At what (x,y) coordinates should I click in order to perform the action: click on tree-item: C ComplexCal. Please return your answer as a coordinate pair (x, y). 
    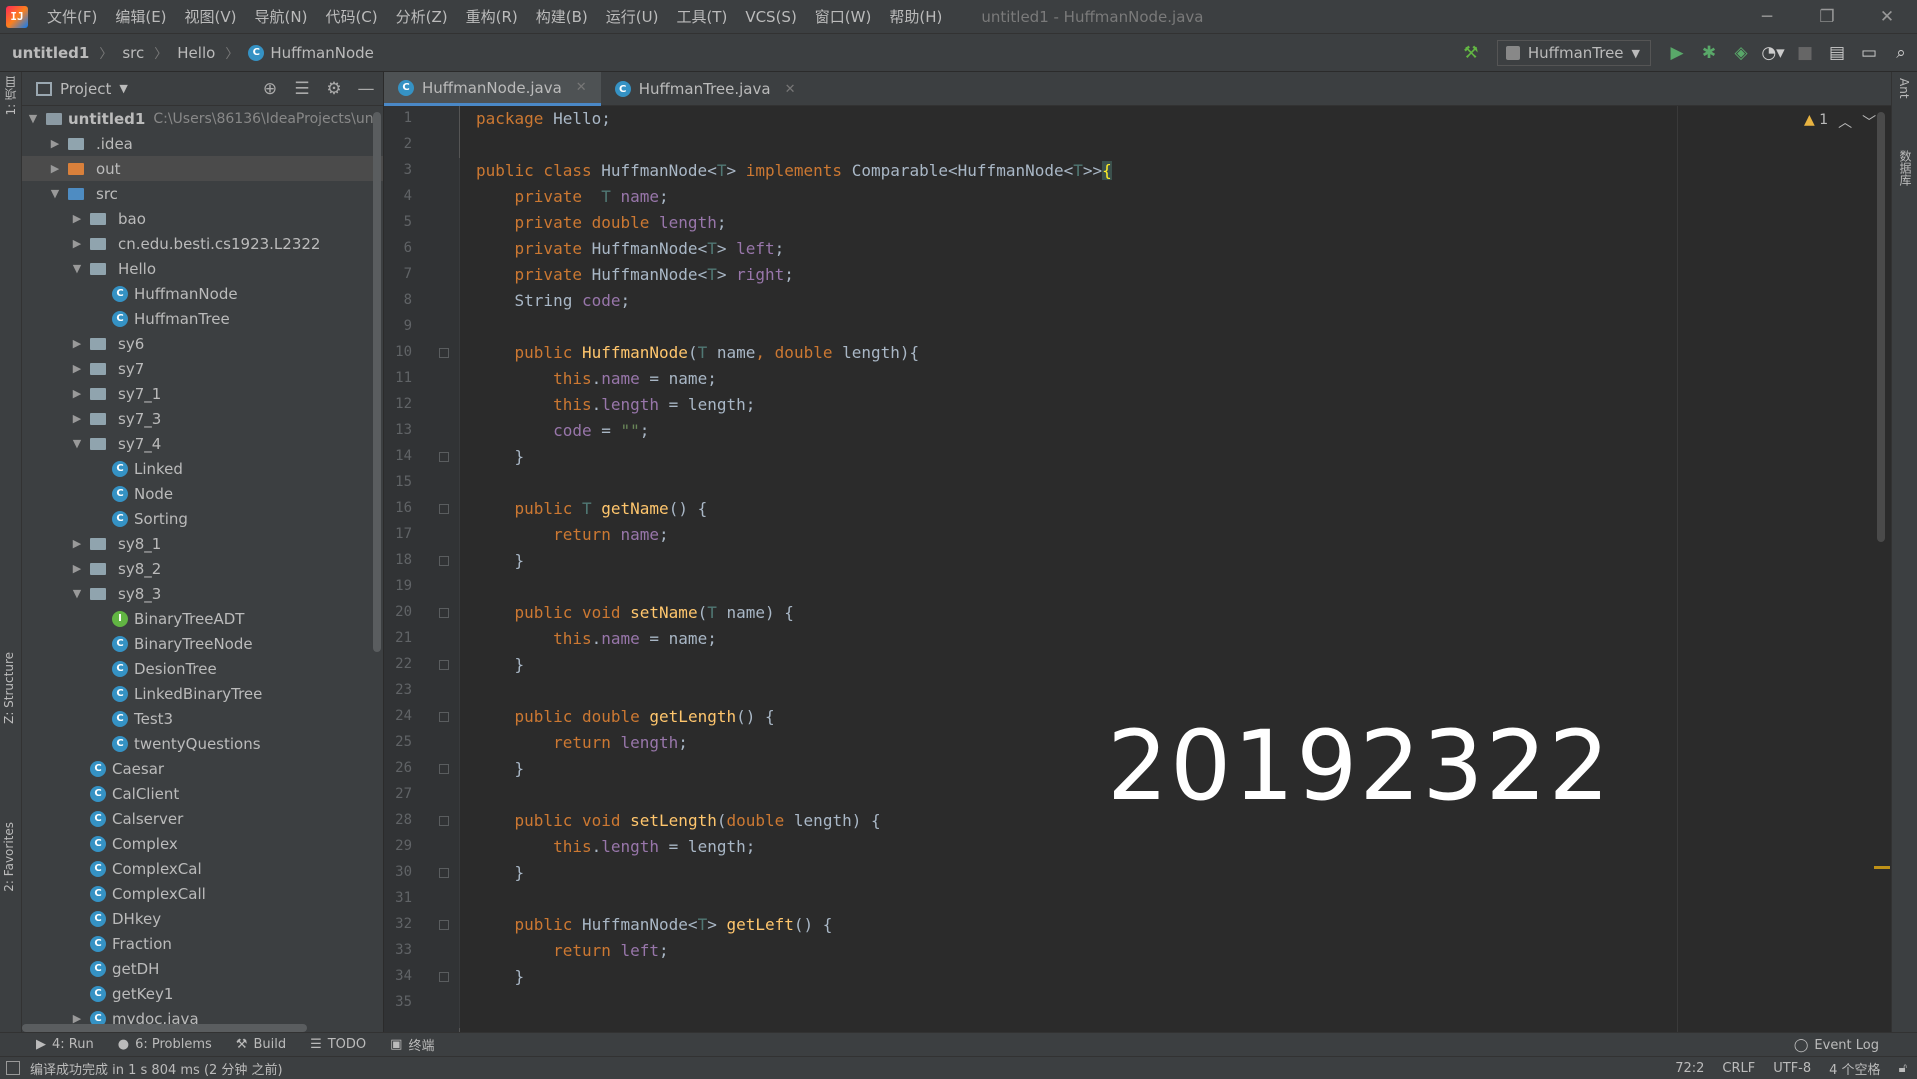
    Looking at the image, I should click on (202, 868).